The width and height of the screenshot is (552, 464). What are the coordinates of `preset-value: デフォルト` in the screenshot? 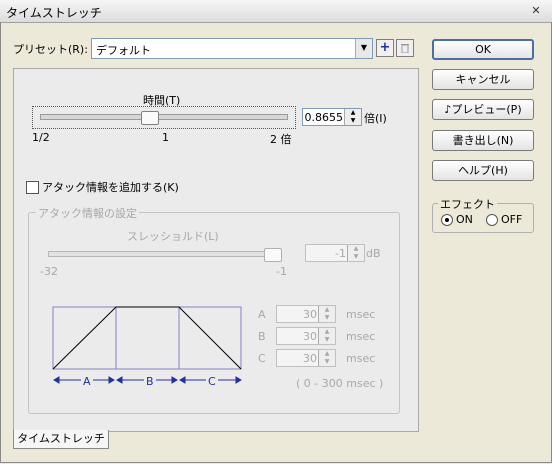 It's located at (123, 50).